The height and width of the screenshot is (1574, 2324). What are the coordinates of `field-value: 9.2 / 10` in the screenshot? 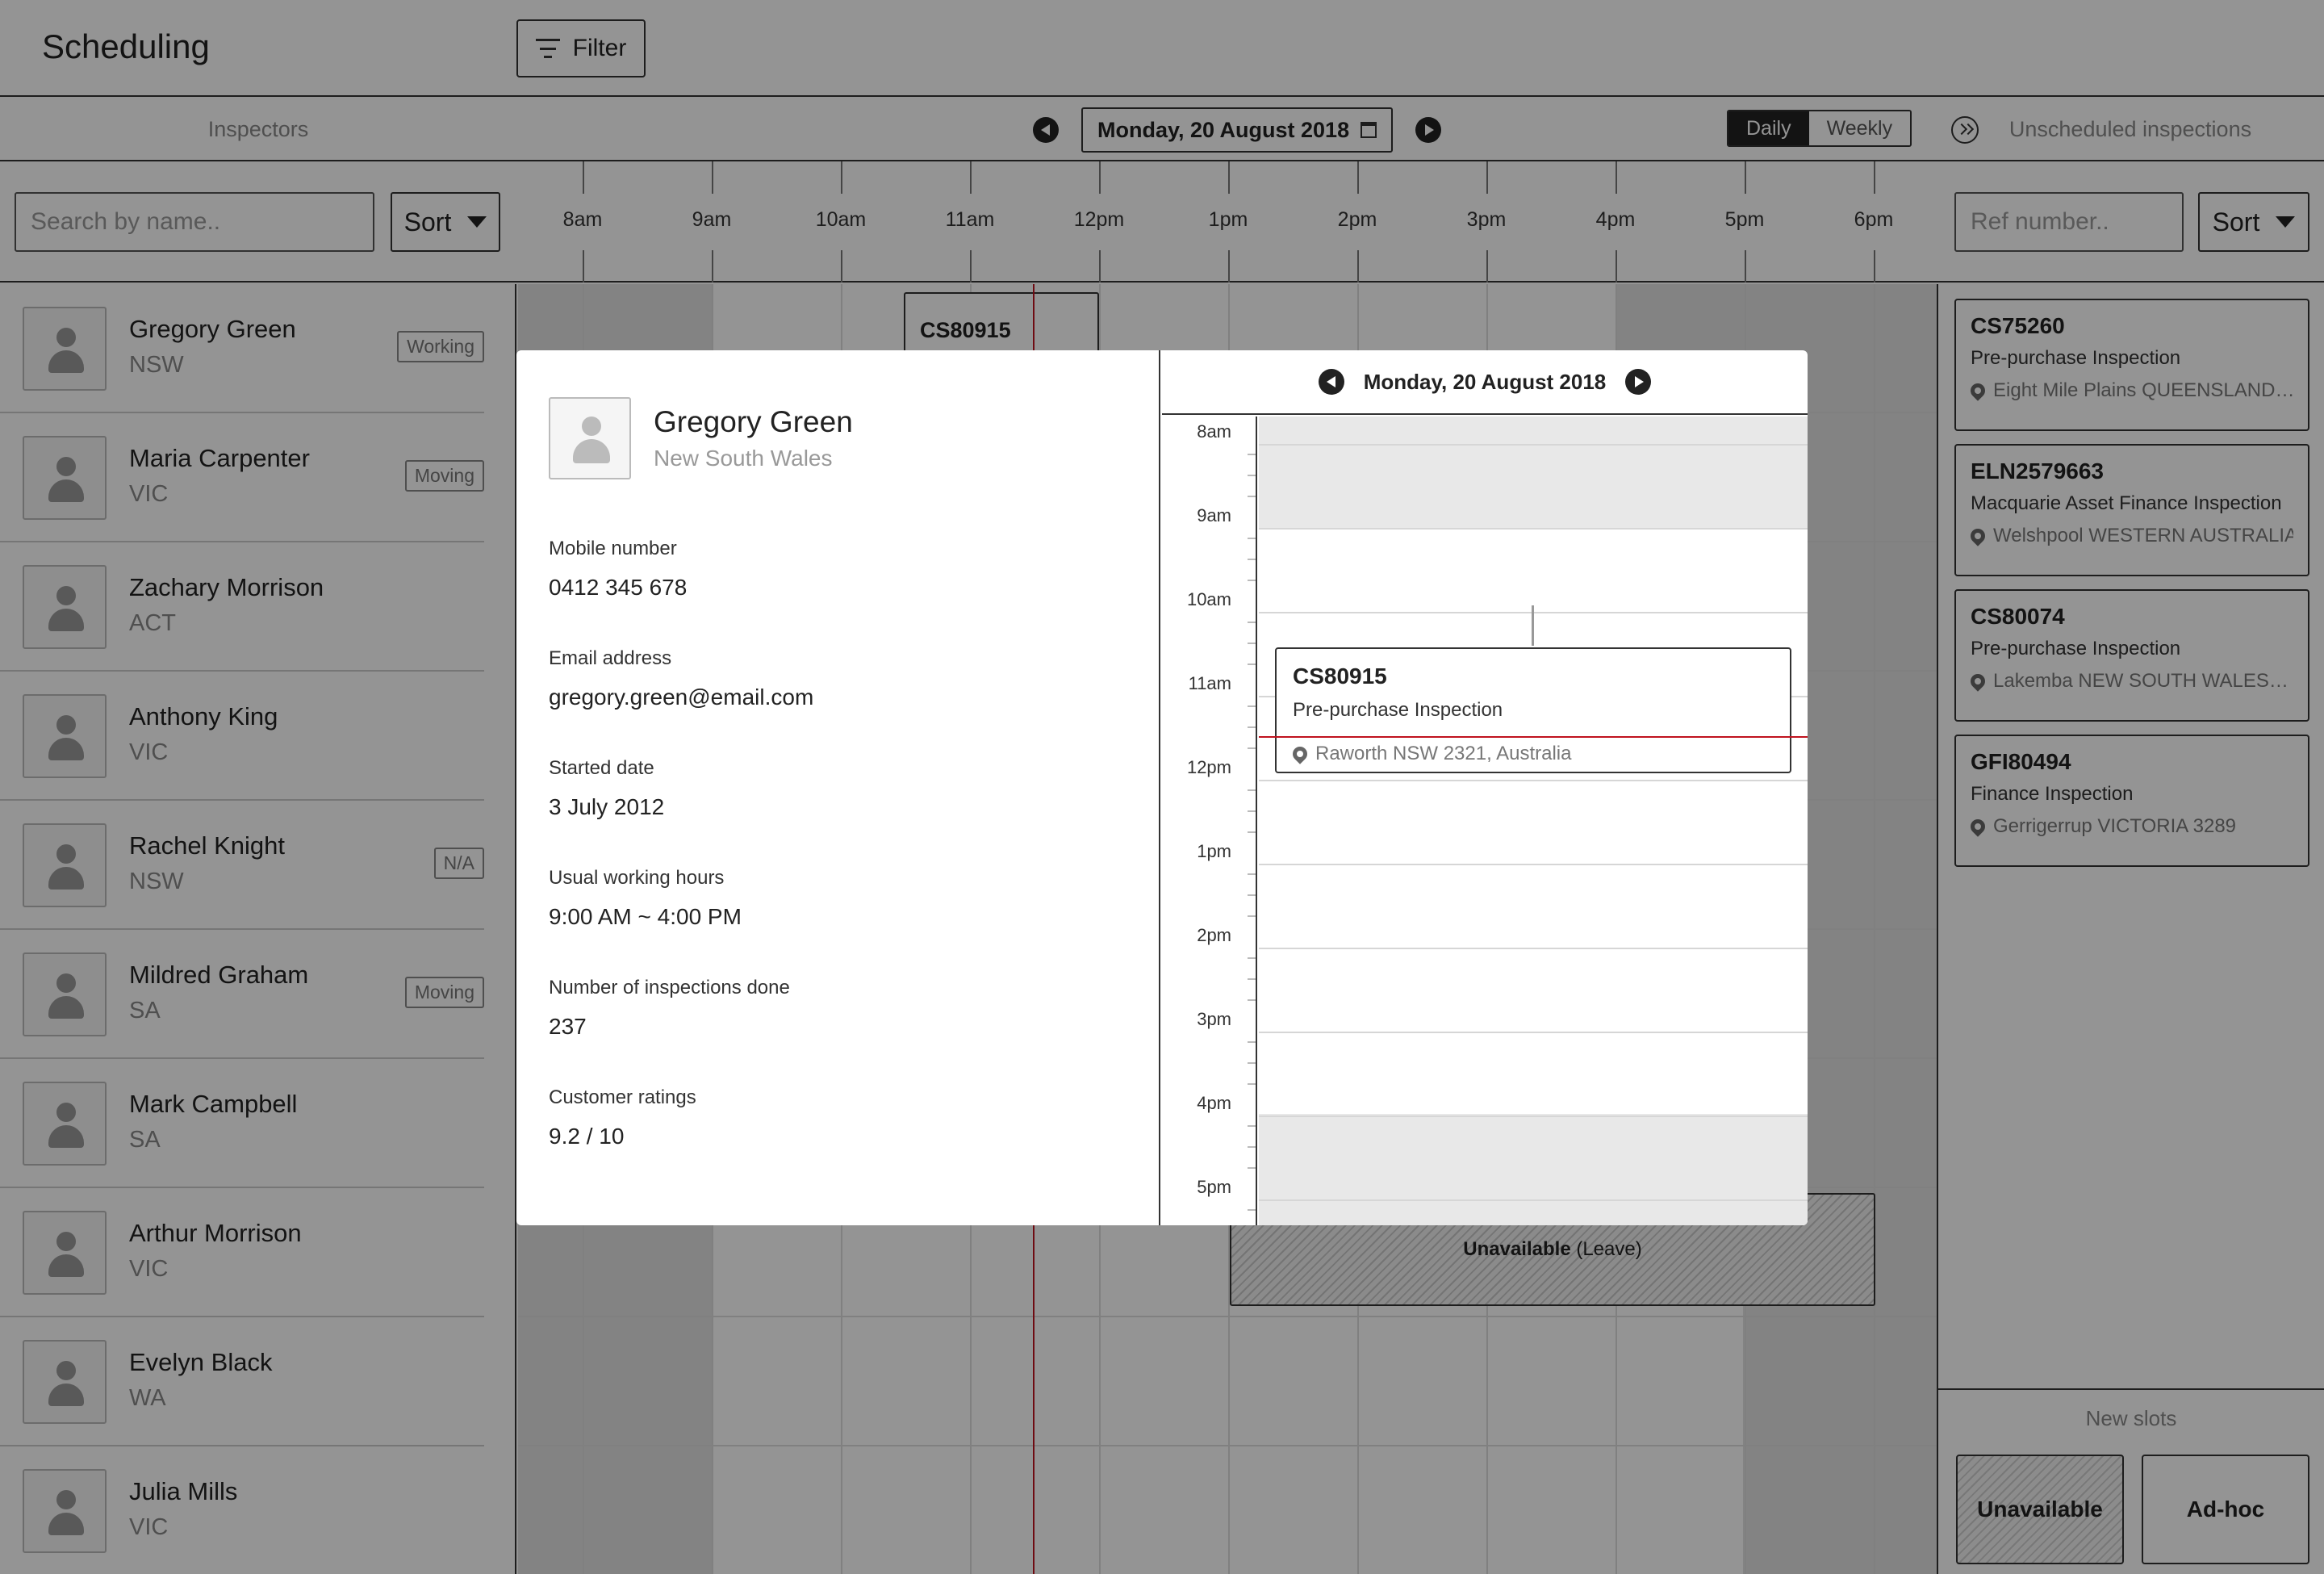 It's located at (622, 1136).